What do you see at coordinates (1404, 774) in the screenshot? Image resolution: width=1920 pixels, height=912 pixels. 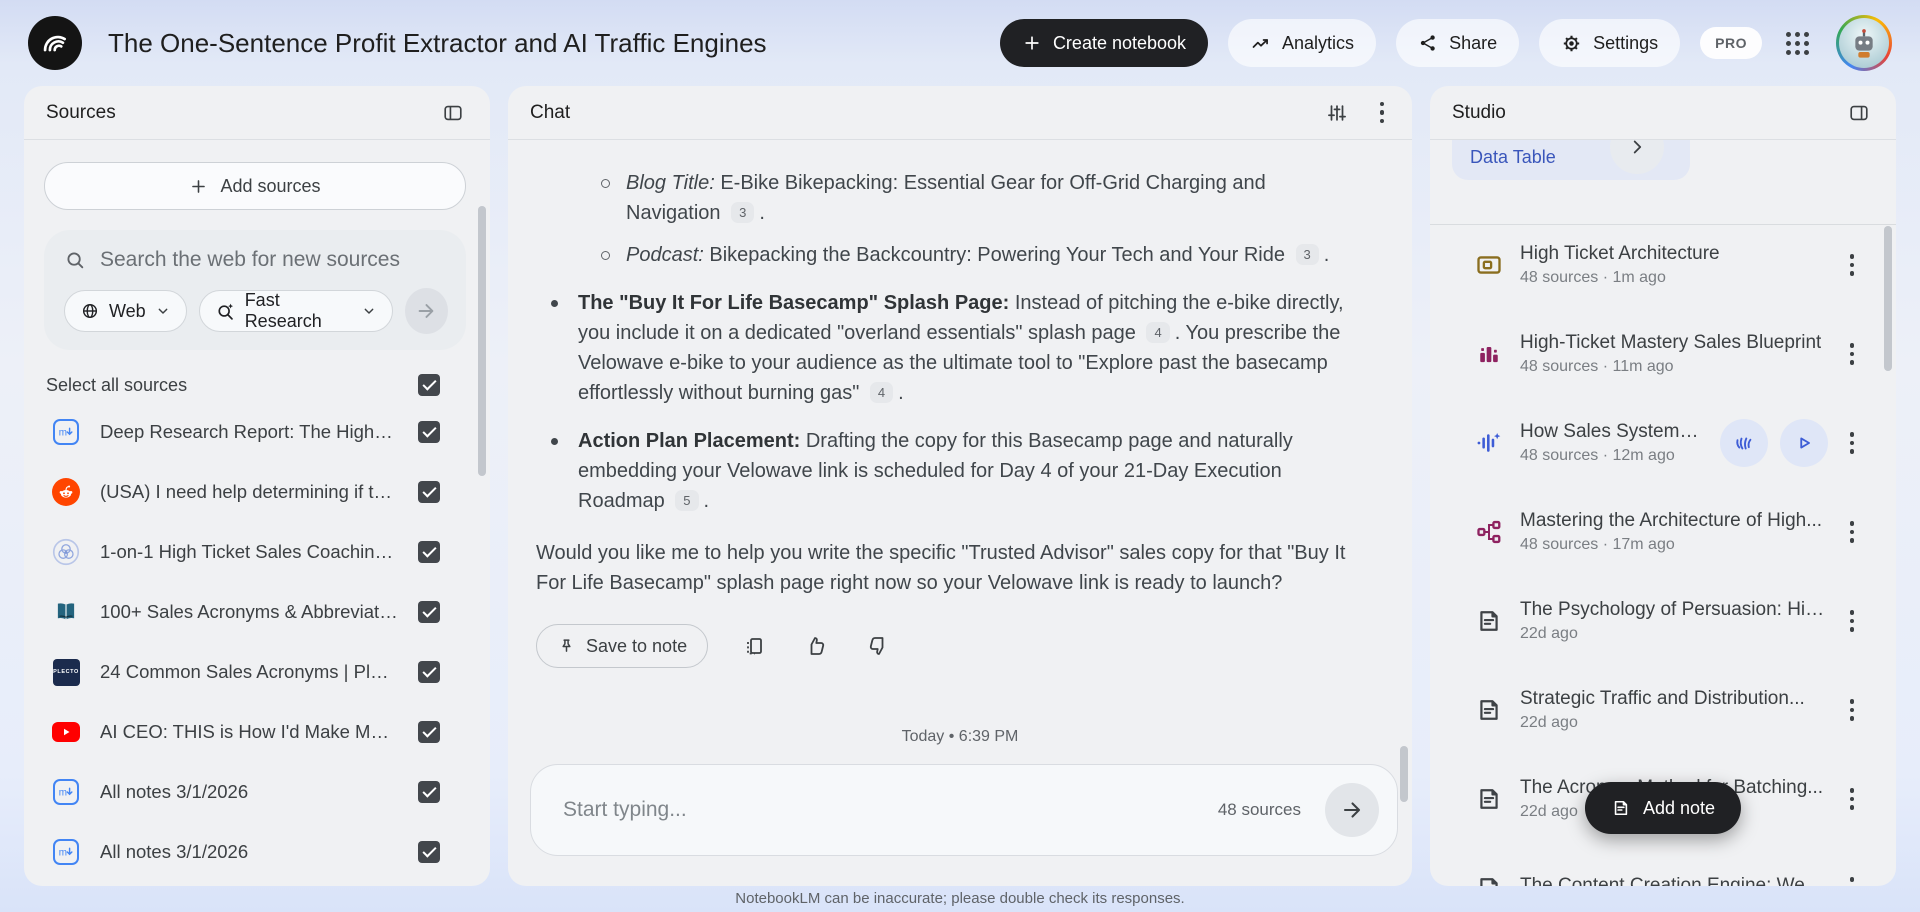 I see `chat-scrollbar` at bounding box center [1404, 774].